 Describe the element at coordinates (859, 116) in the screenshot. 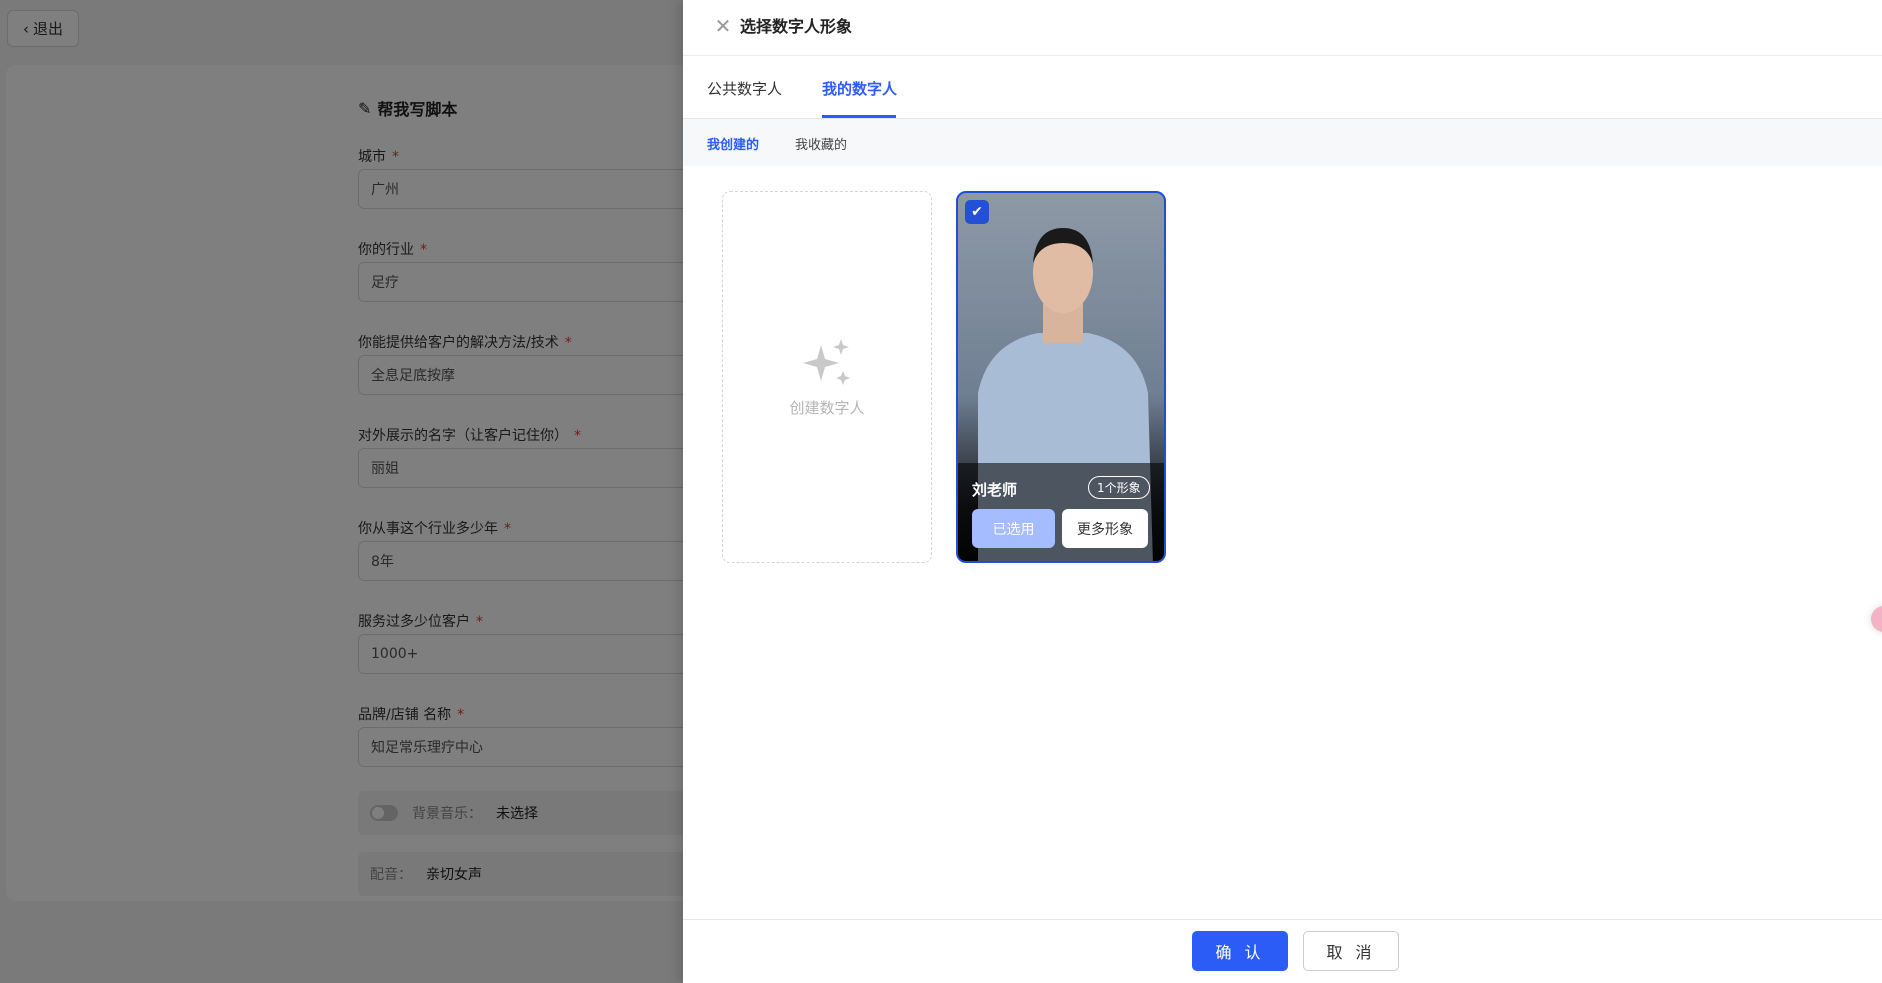

I see `active-tab-indicator` at that location.